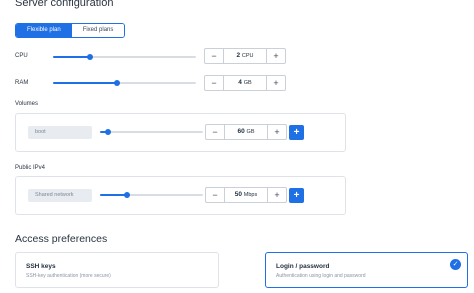 This screenshot has width=474, height=293. I want to click on volume-unit: GB, so click(250, 132).